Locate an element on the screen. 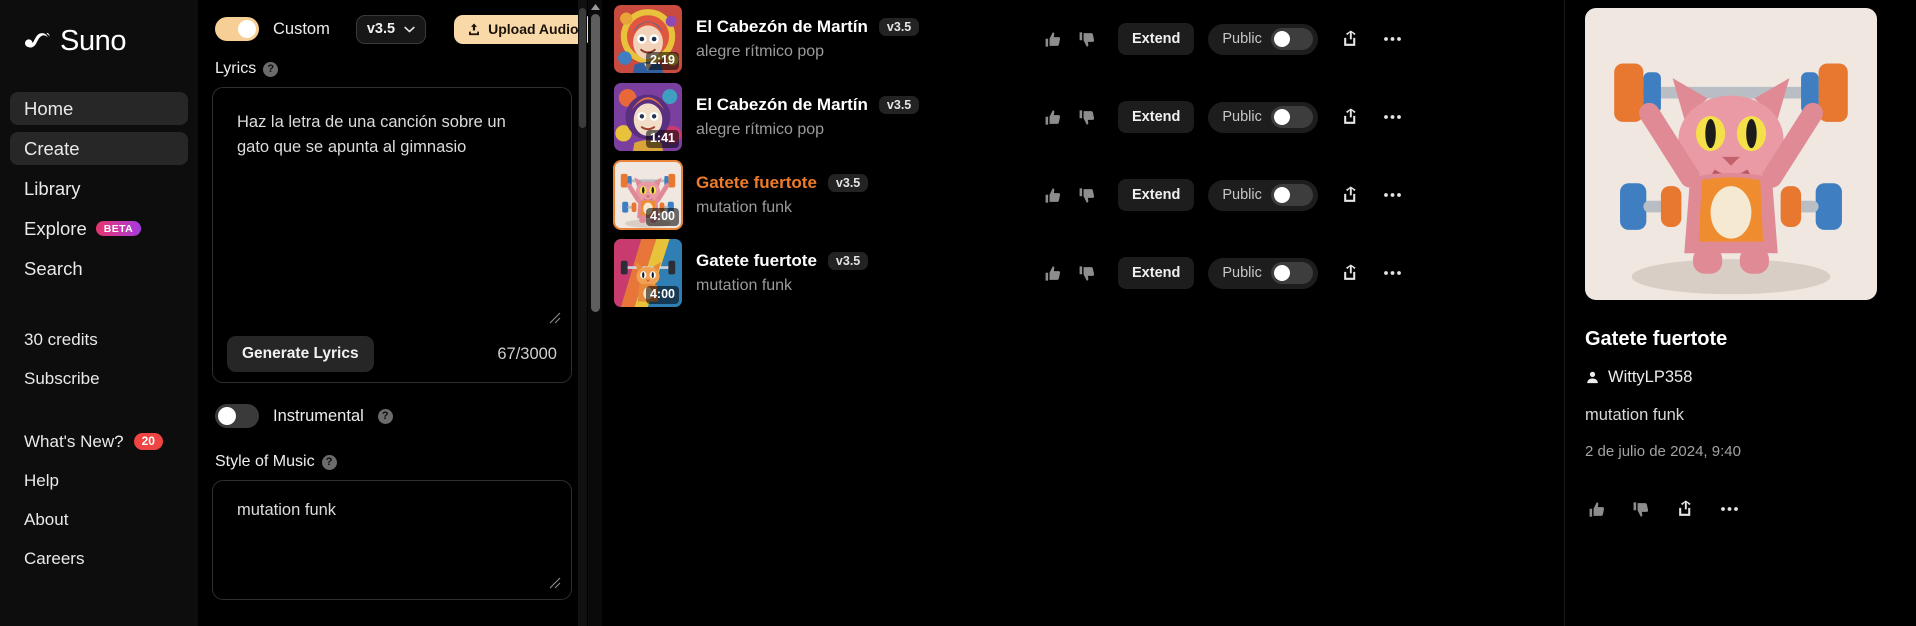  song-meta: Gatete fuertote v3.5 mutation funk is located at coordinates (841, 273).